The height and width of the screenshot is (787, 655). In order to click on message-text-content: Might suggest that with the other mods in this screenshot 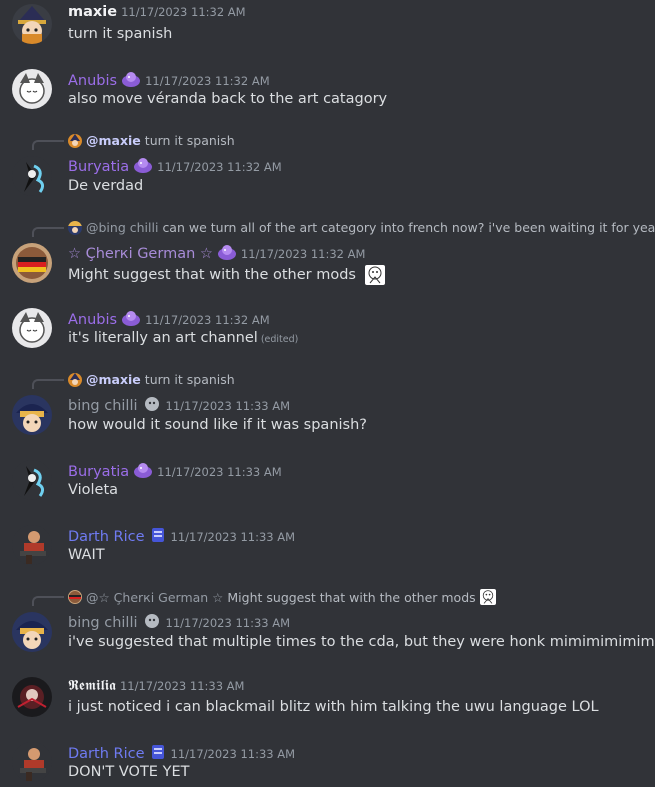, I will do `click(212, 275)`.